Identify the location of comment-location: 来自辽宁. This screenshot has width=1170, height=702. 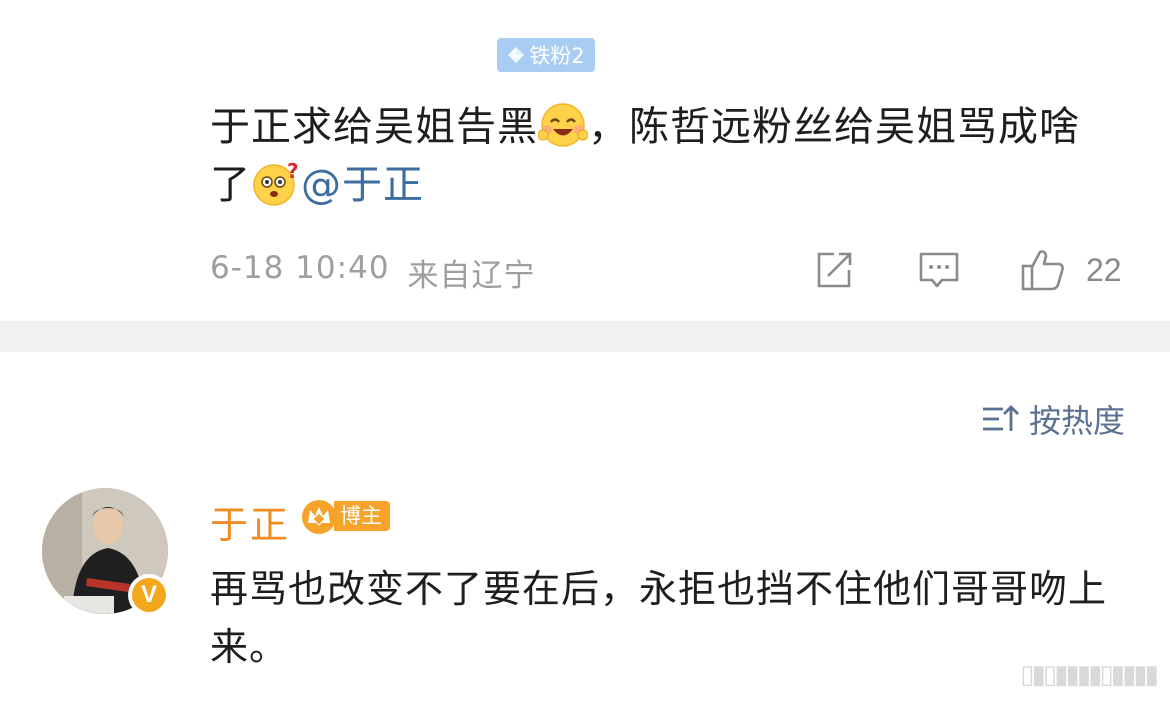
(471, 276).